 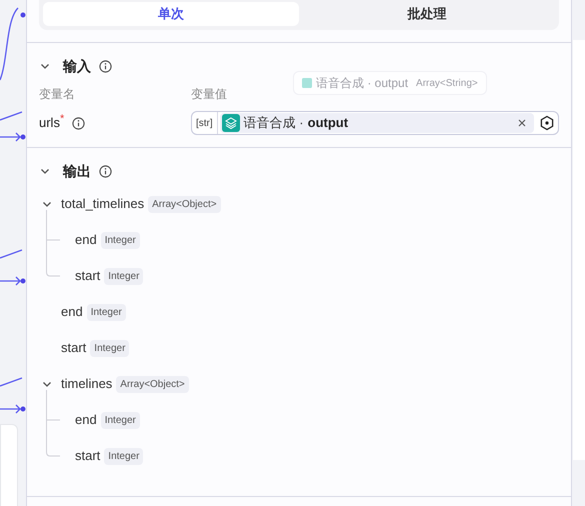 What do you see at coordinates (328, 123) in the screenshot?
I see `field-name: output` at bounding box center [328, 123].